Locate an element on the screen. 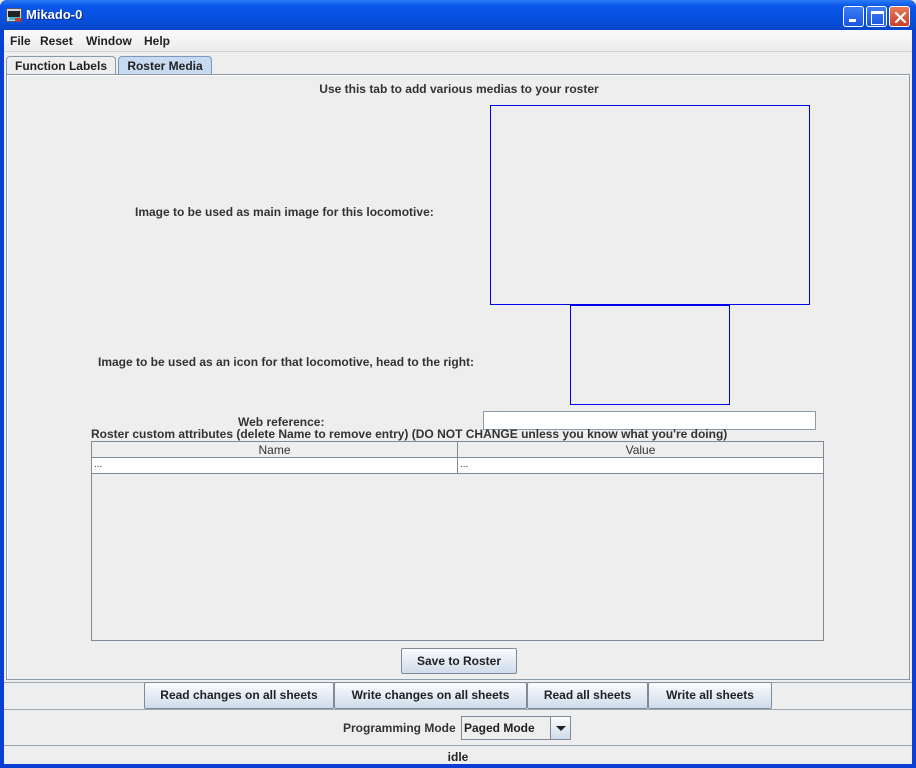 This screenshot has height=768, width=916. programming-mode-label: Programming Mode is located at coordinates (399, 728).